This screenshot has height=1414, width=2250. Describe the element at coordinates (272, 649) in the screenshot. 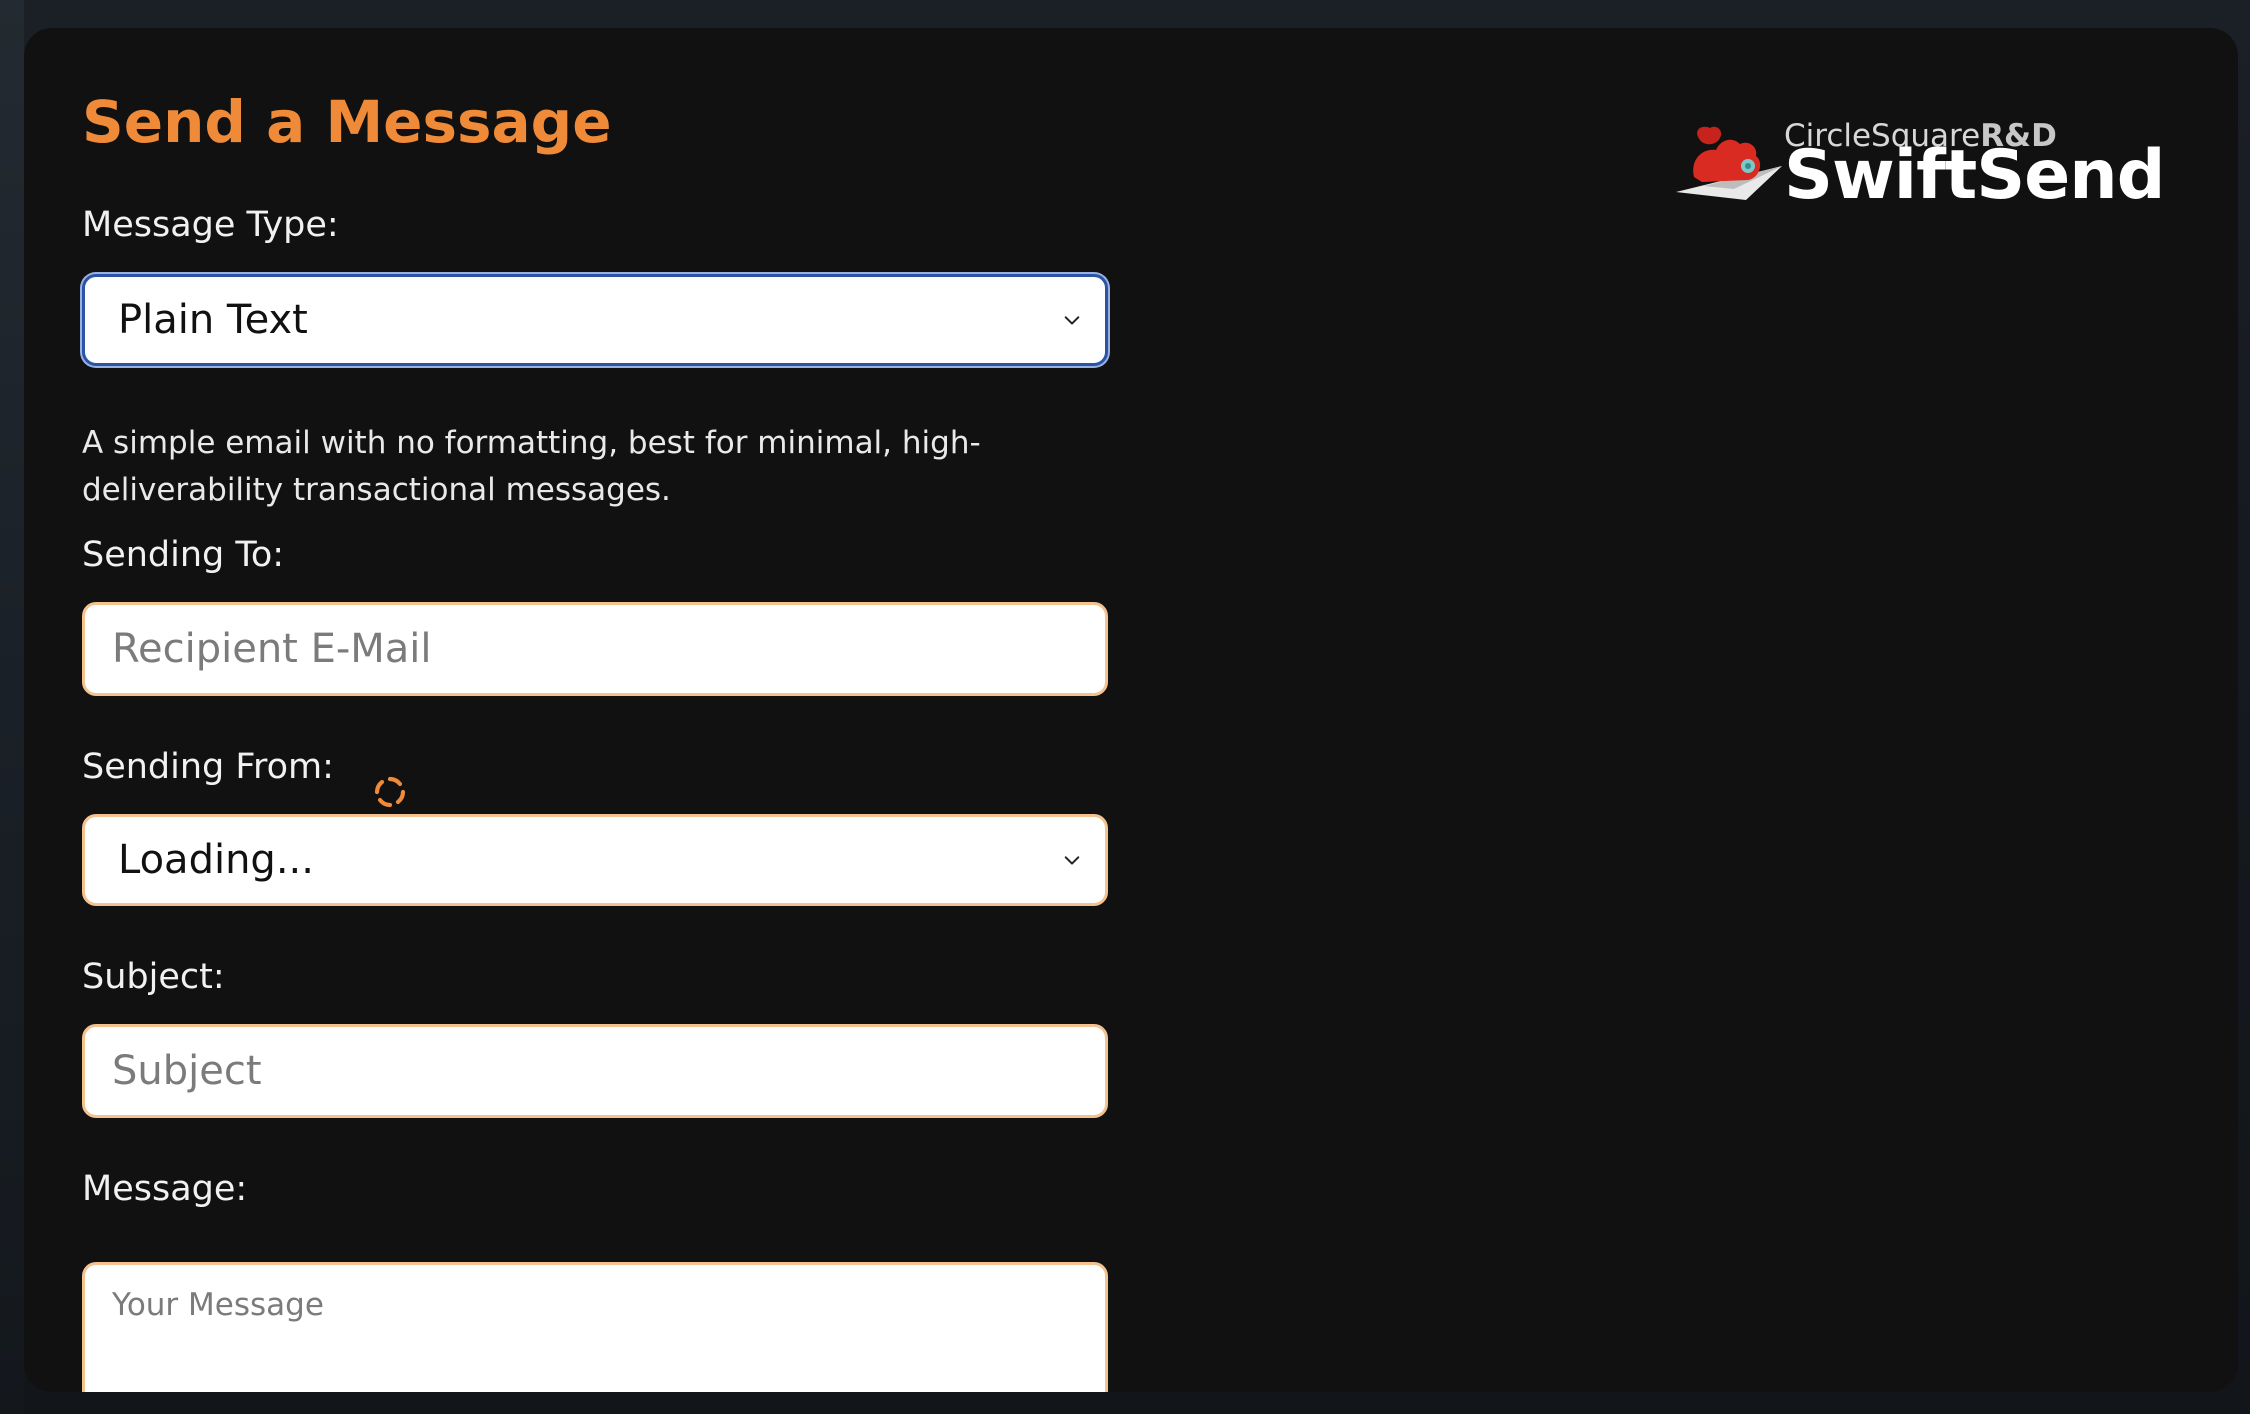

I see `recipient-email-placeholder: Recipient E-Mail` at that location.